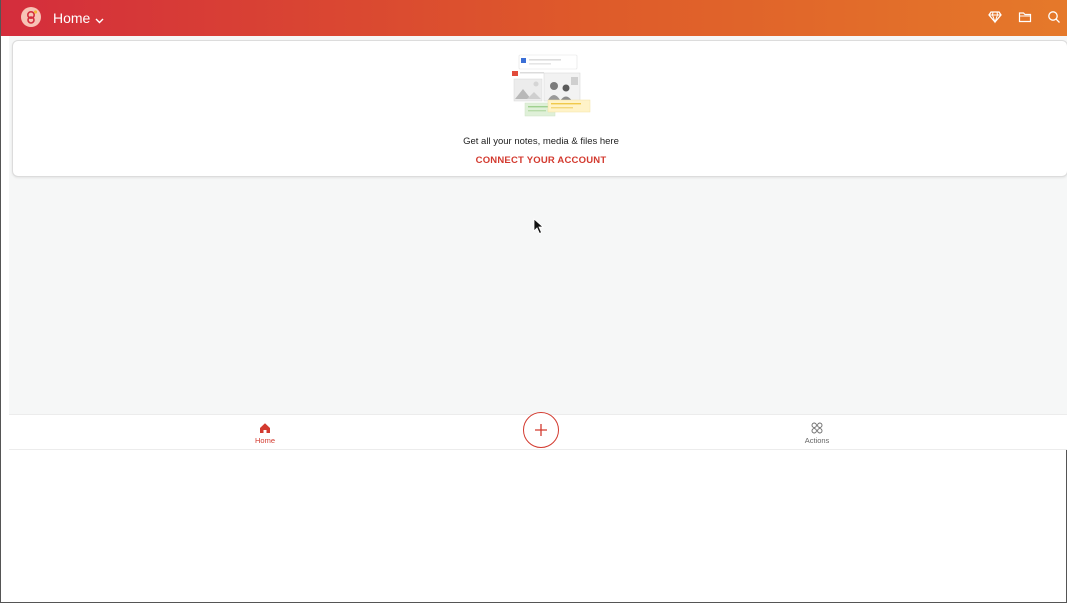 The height and width of the screenshot is (603, 1067). I want to click on connect-account-link: CONNECT YOUR ACCOUNT, so click(540, 160).